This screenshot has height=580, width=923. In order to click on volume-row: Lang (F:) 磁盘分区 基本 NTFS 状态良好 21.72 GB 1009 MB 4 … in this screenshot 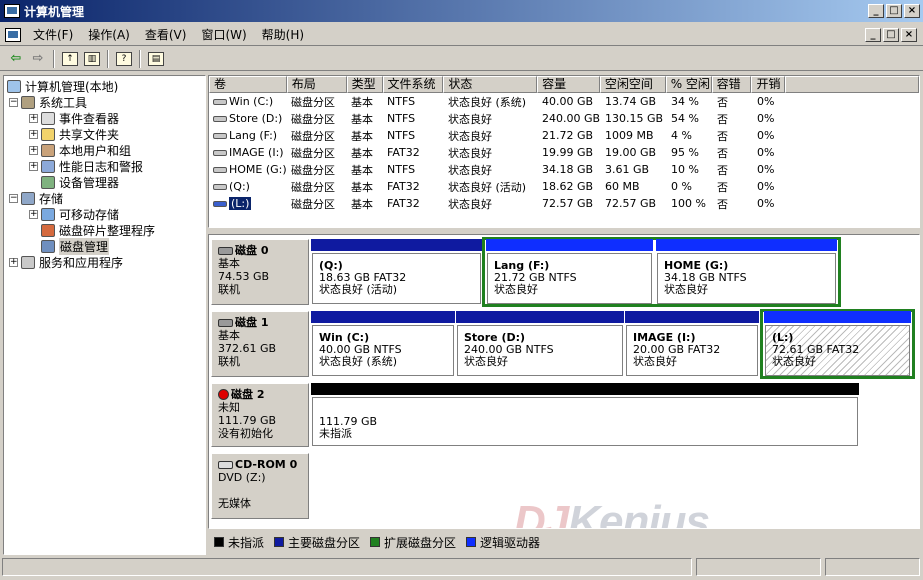, I will do `click(564, 135)`.